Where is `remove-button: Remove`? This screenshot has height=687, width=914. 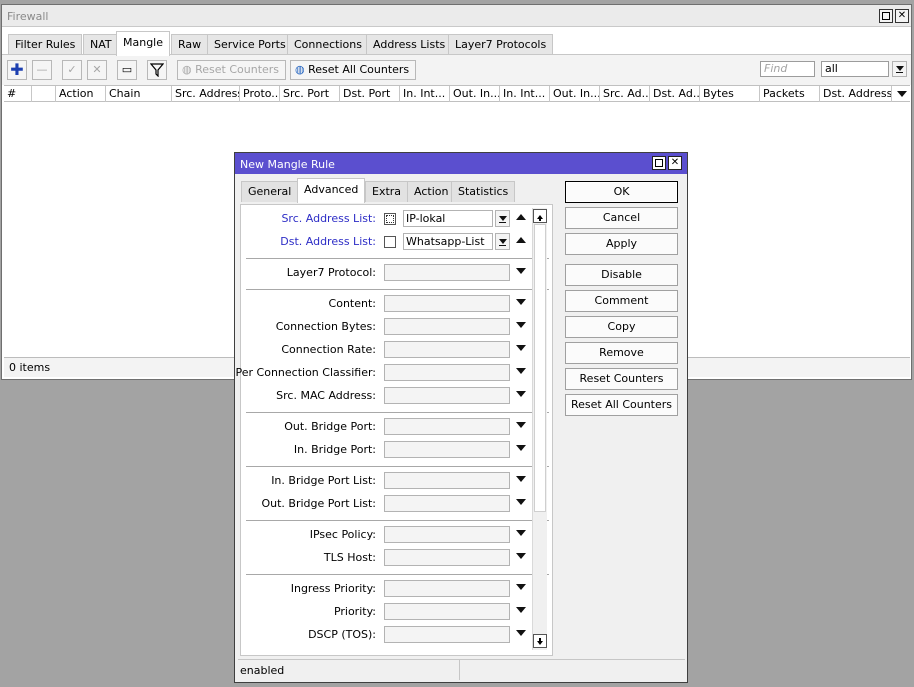
remove-button: Remove is located at coordinates (621, 353).